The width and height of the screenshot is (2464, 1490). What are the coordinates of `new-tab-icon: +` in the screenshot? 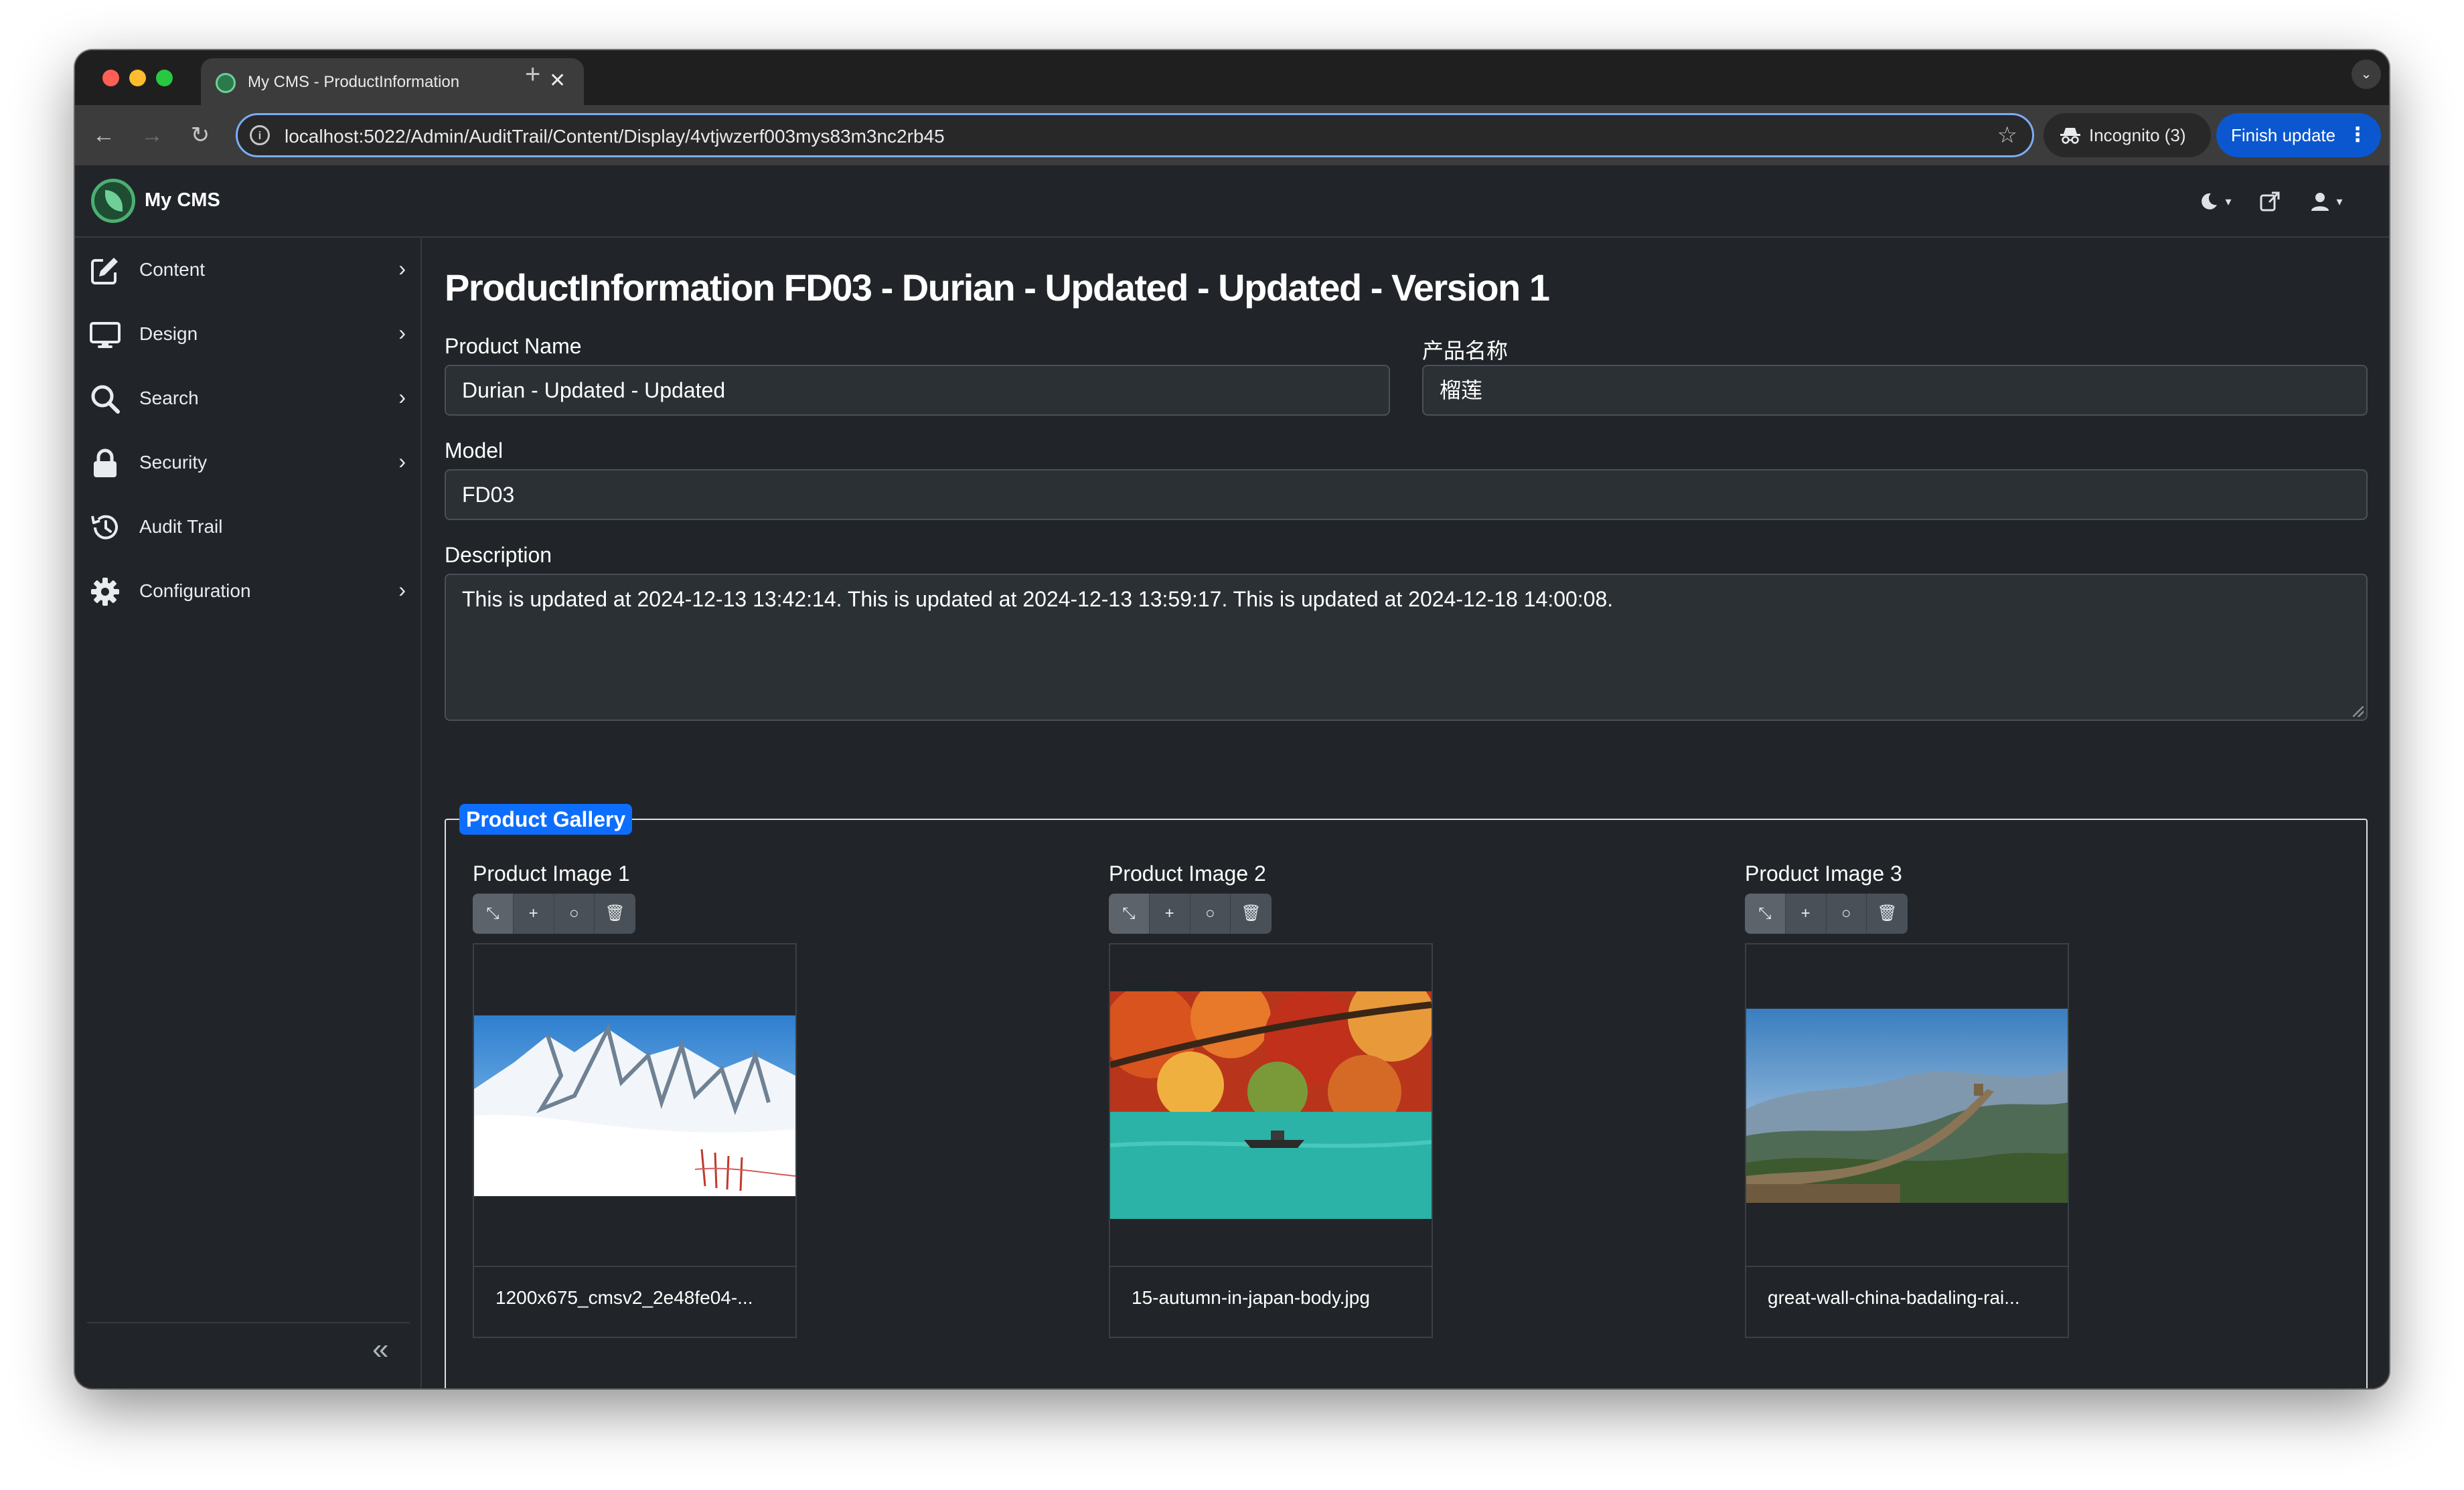 It's located at (532, 74).